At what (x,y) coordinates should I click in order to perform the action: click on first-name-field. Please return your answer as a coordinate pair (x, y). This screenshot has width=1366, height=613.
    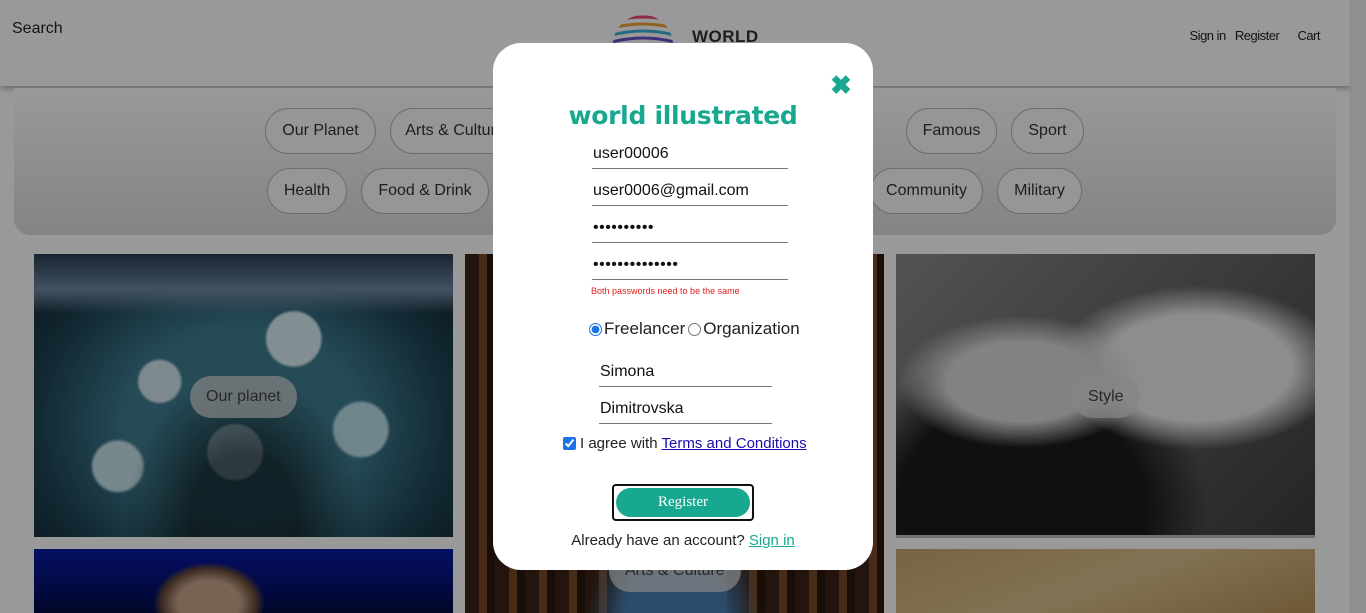
    Looking at the image, I should click on (685, 372).